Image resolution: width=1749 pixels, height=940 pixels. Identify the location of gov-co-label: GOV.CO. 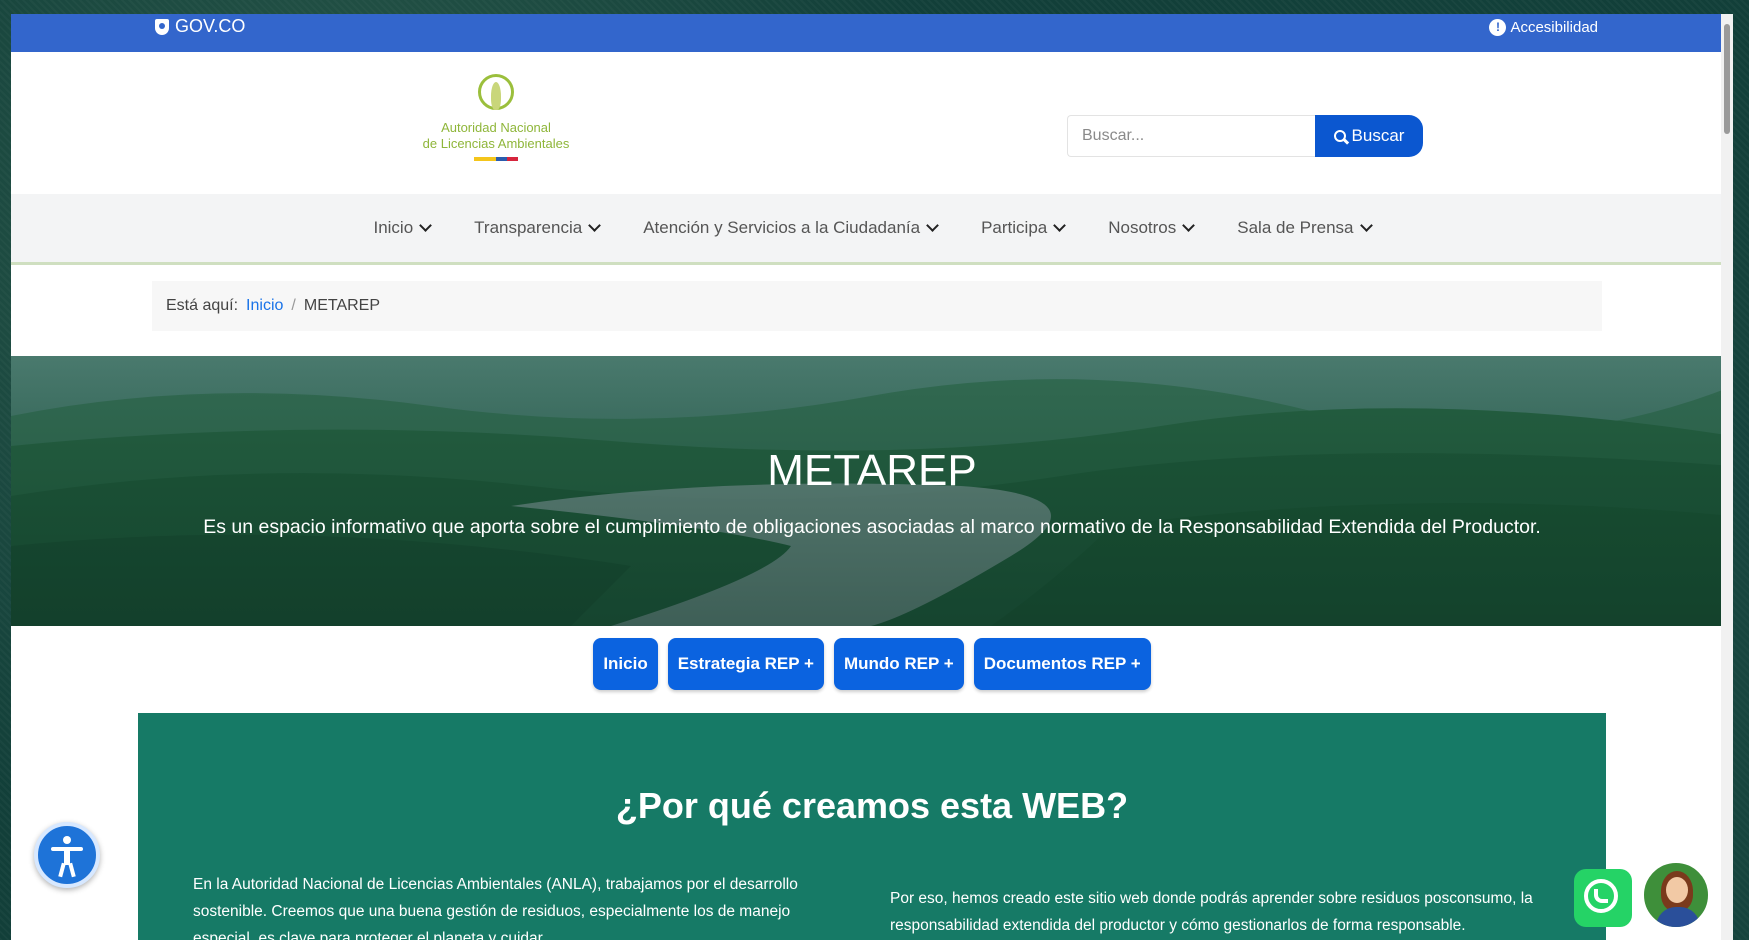
(210, 26).